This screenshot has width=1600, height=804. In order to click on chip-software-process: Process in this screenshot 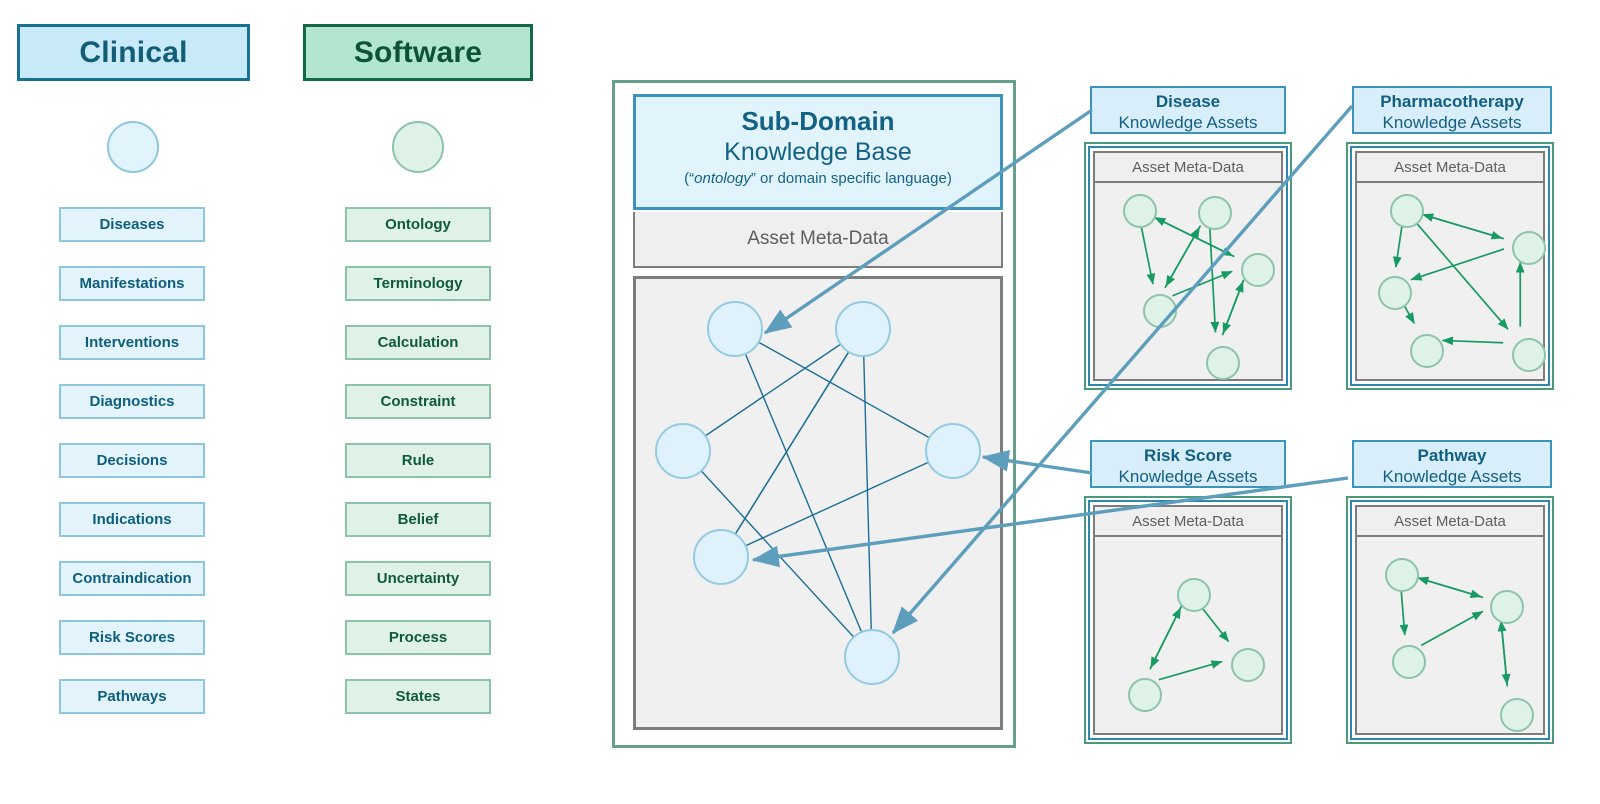, I will do `click(418, 637)`.